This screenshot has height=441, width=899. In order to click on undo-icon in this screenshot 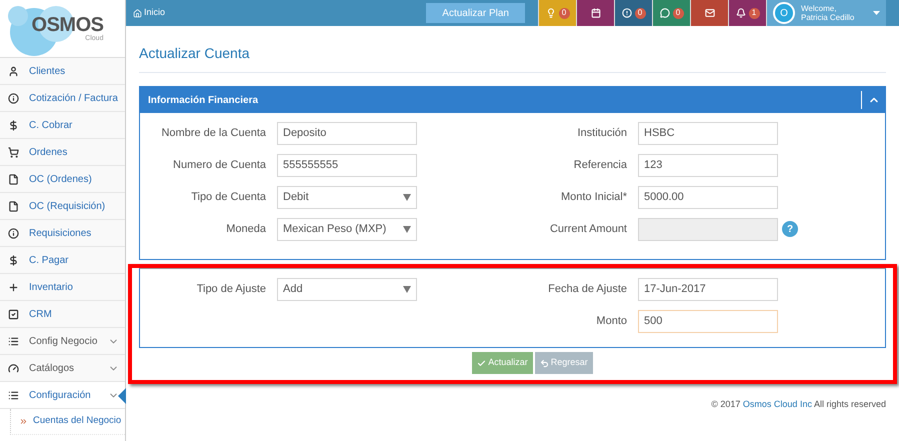, I will do `click(544, 363)`.